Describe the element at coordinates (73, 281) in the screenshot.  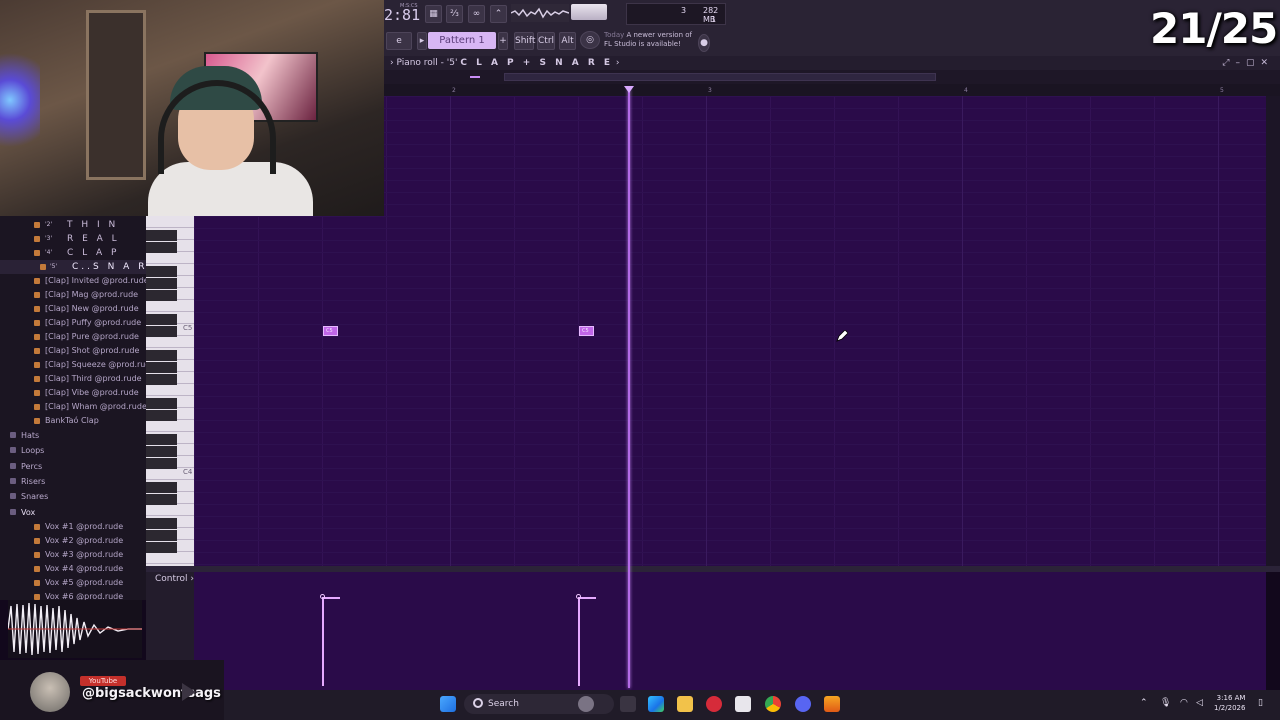
I see `clap-file-item: [Clap] Invited @prod.rude` at that location.